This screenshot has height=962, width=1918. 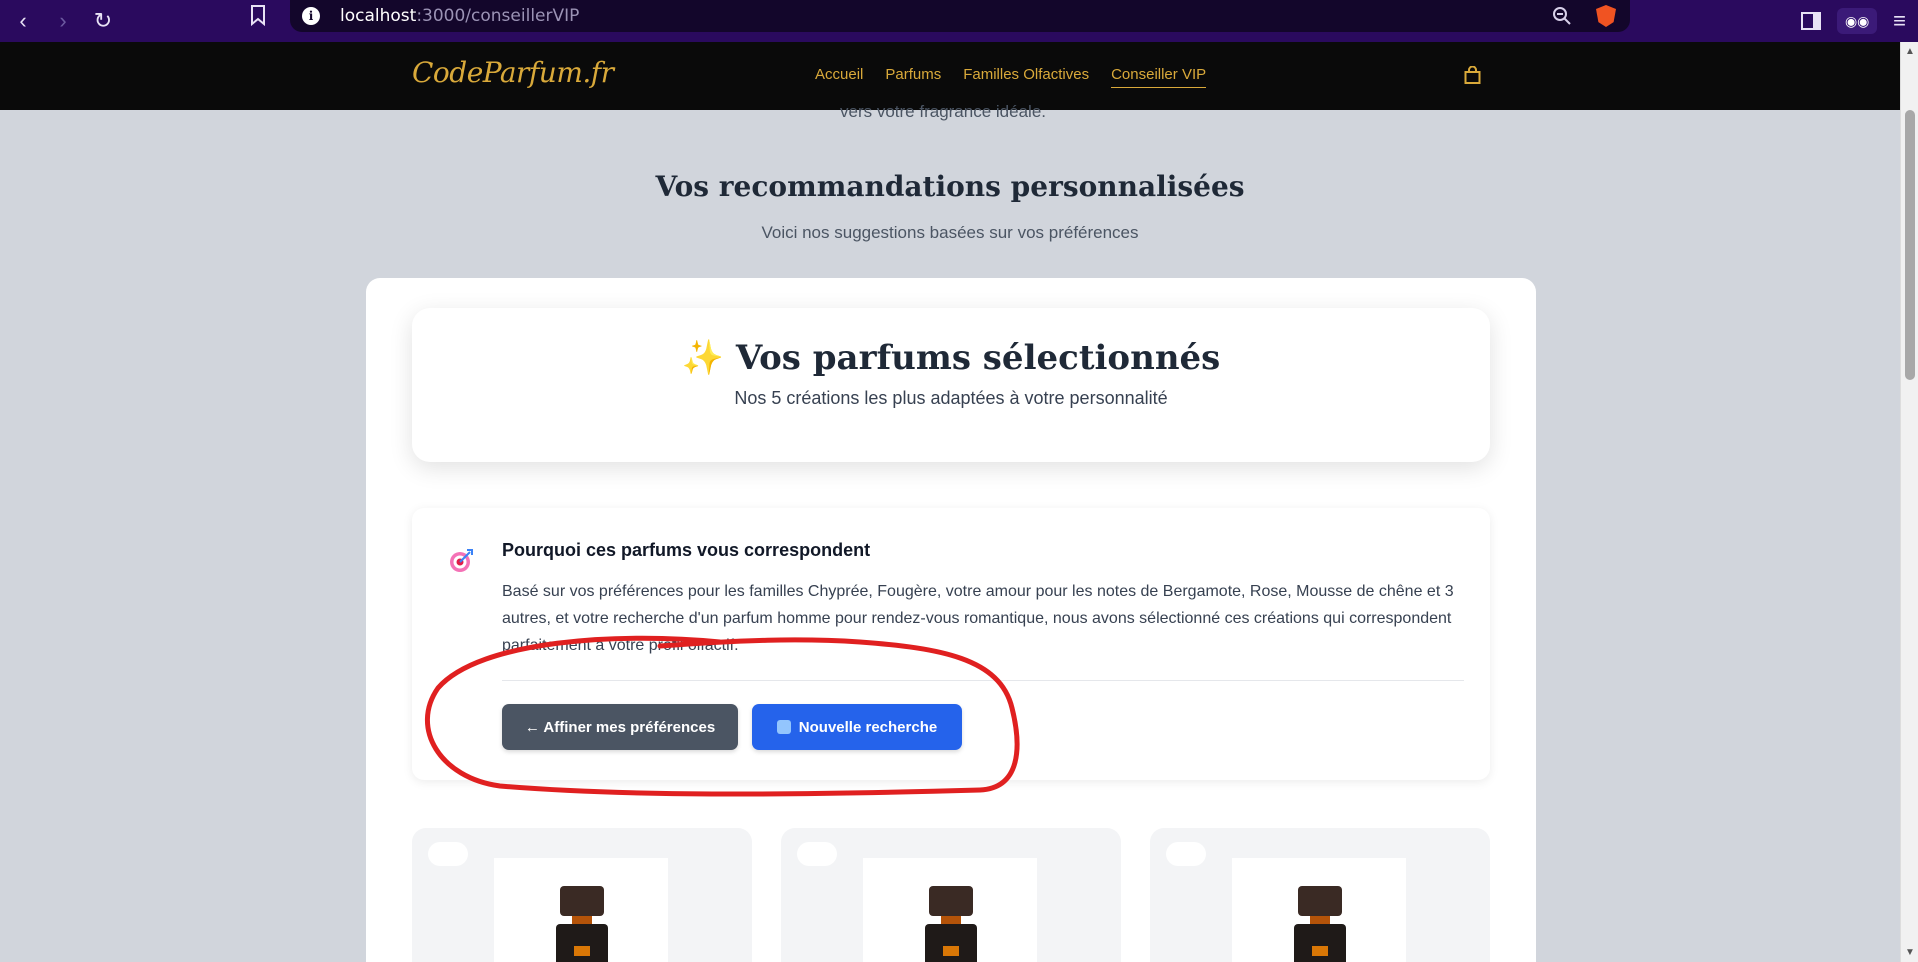 I want to click on bookmark-icon, so click(x=258, y=18).